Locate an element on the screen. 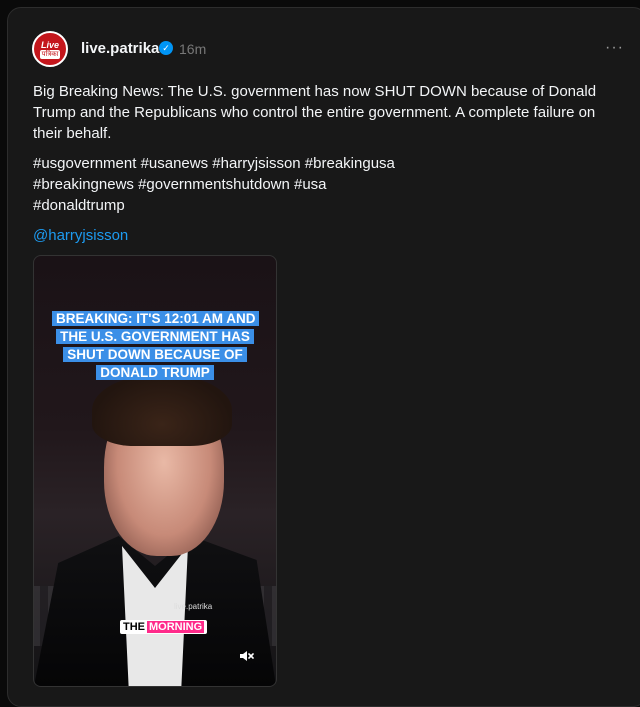 This screenshot has width=640, height=707. video-caption: THE MORNING is located at coordinates (164, 627).